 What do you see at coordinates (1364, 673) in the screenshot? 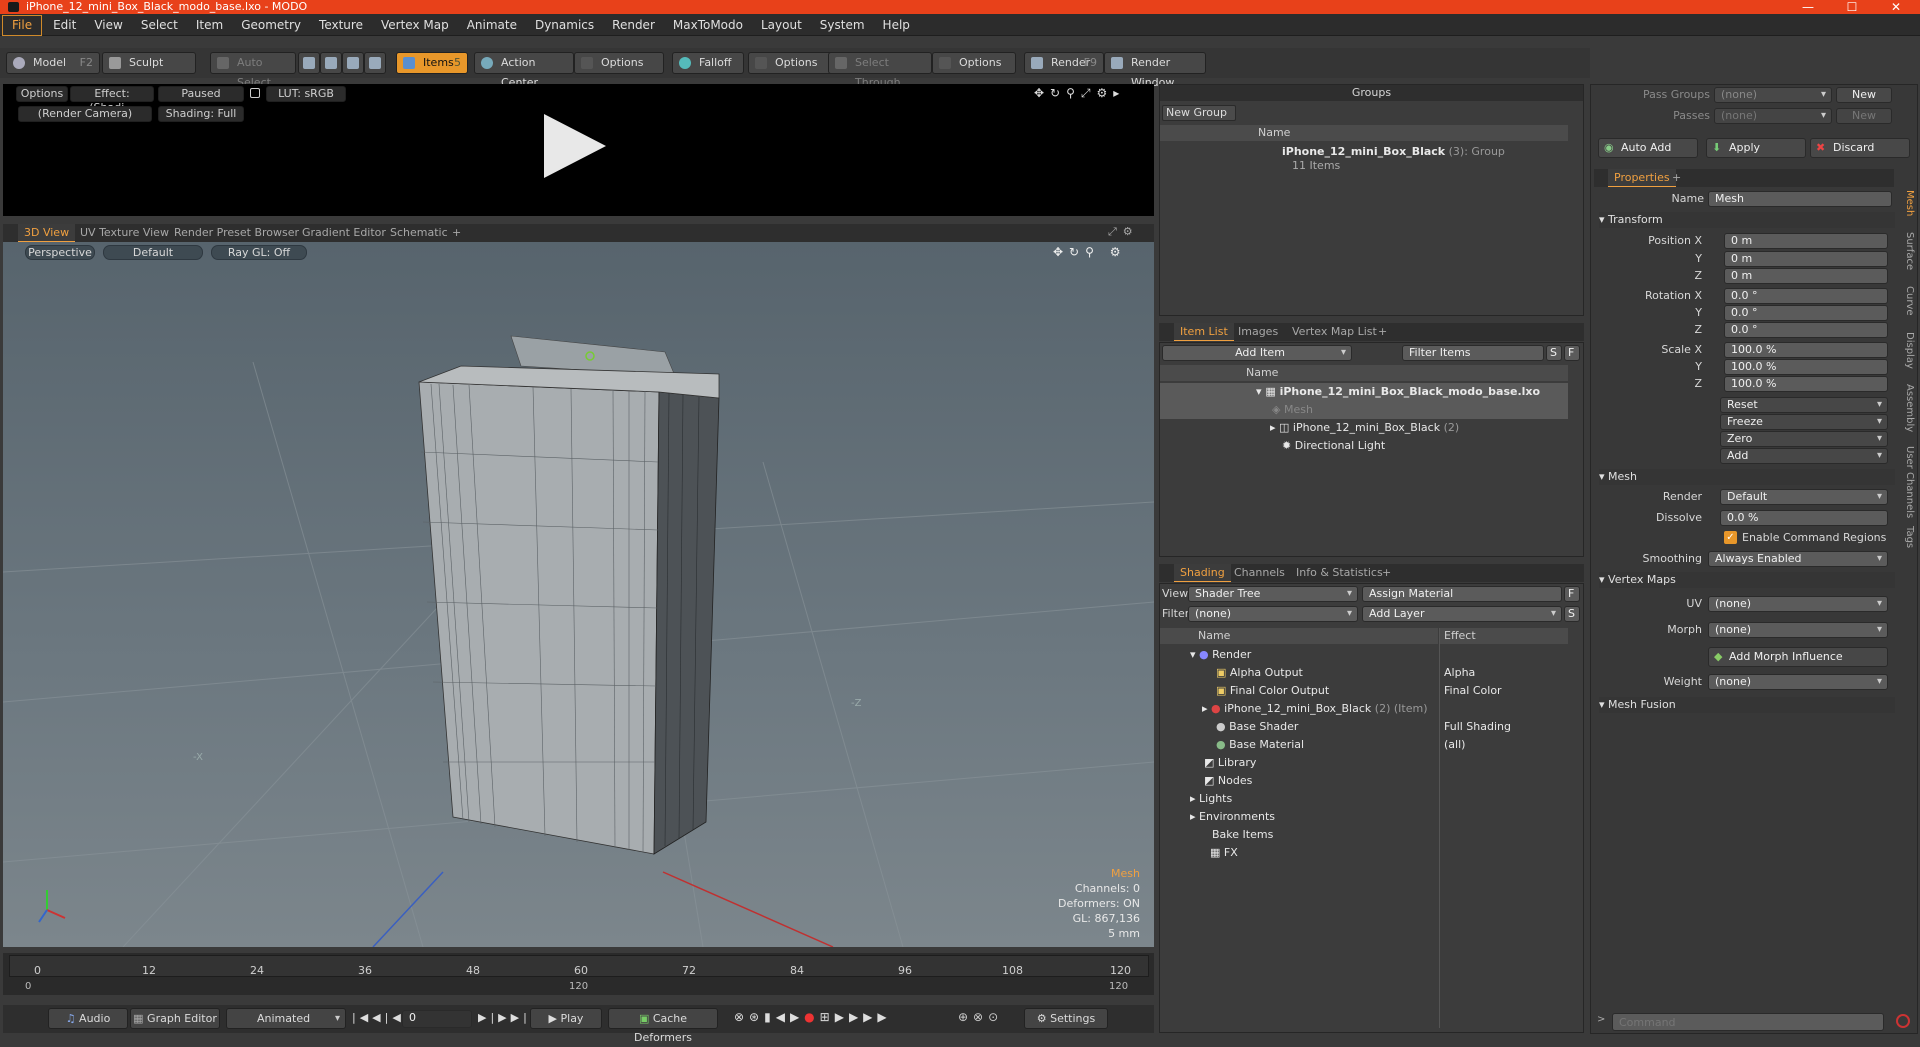
I see `shader-row-alpha-output: ▣ Alpha Output Alpha` at bounding box center [1364, 673].